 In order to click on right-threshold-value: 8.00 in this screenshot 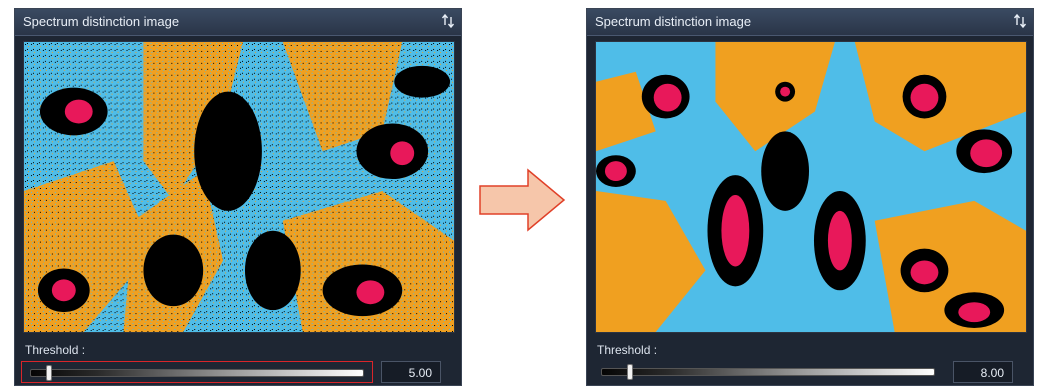, I will do `click(983, 372)`.